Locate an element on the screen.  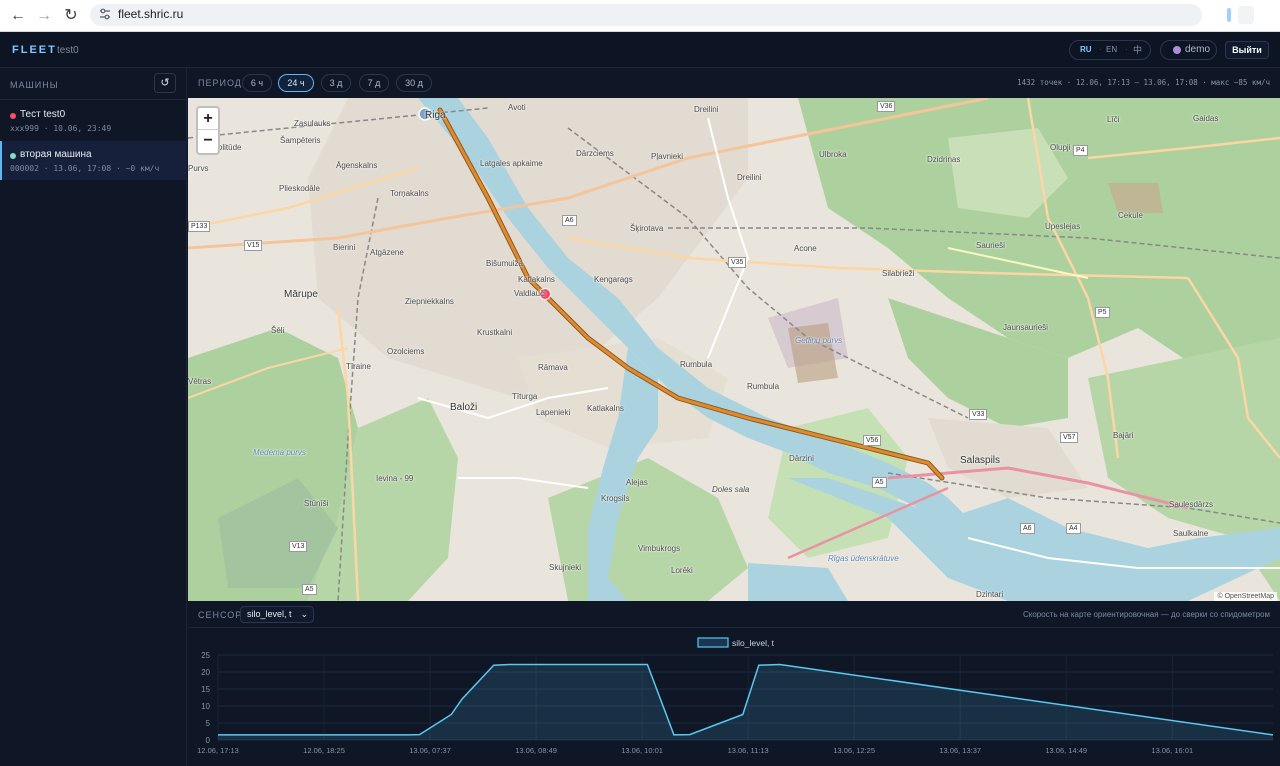
vehicle-item: Тест test0 xxx999 · 10.06, 23:49 is located at coordinates (93, 120).